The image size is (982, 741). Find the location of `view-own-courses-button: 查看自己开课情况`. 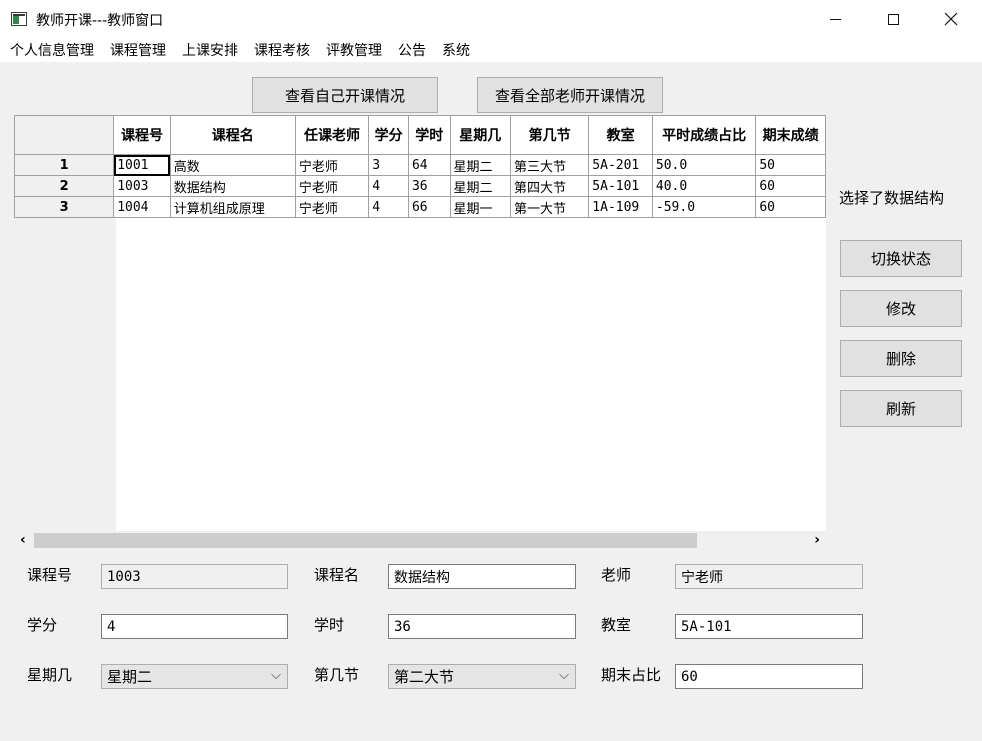

view-own-courses-button: 查看自己开课情况 is located at coordinates (345, 95).